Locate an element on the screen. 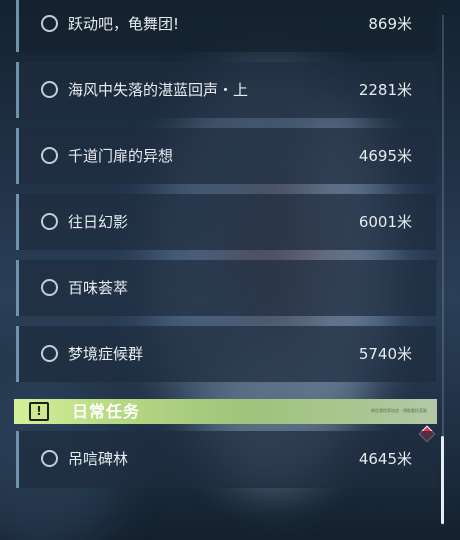  quest-name: 海风中失落的湛蓝回声・上 is located at coordinates (158, 90).